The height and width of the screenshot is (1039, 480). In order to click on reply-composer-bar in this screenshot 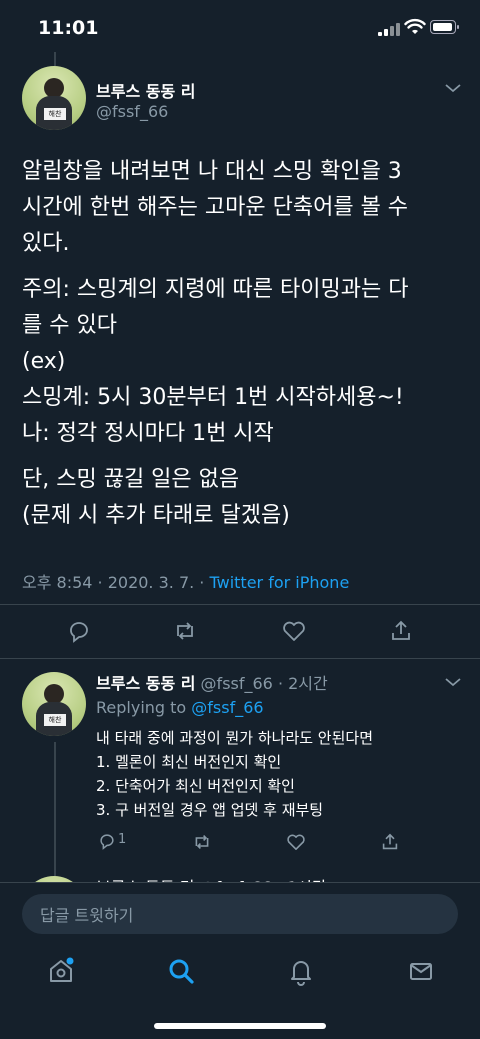, I will do `click(240, 912)`.